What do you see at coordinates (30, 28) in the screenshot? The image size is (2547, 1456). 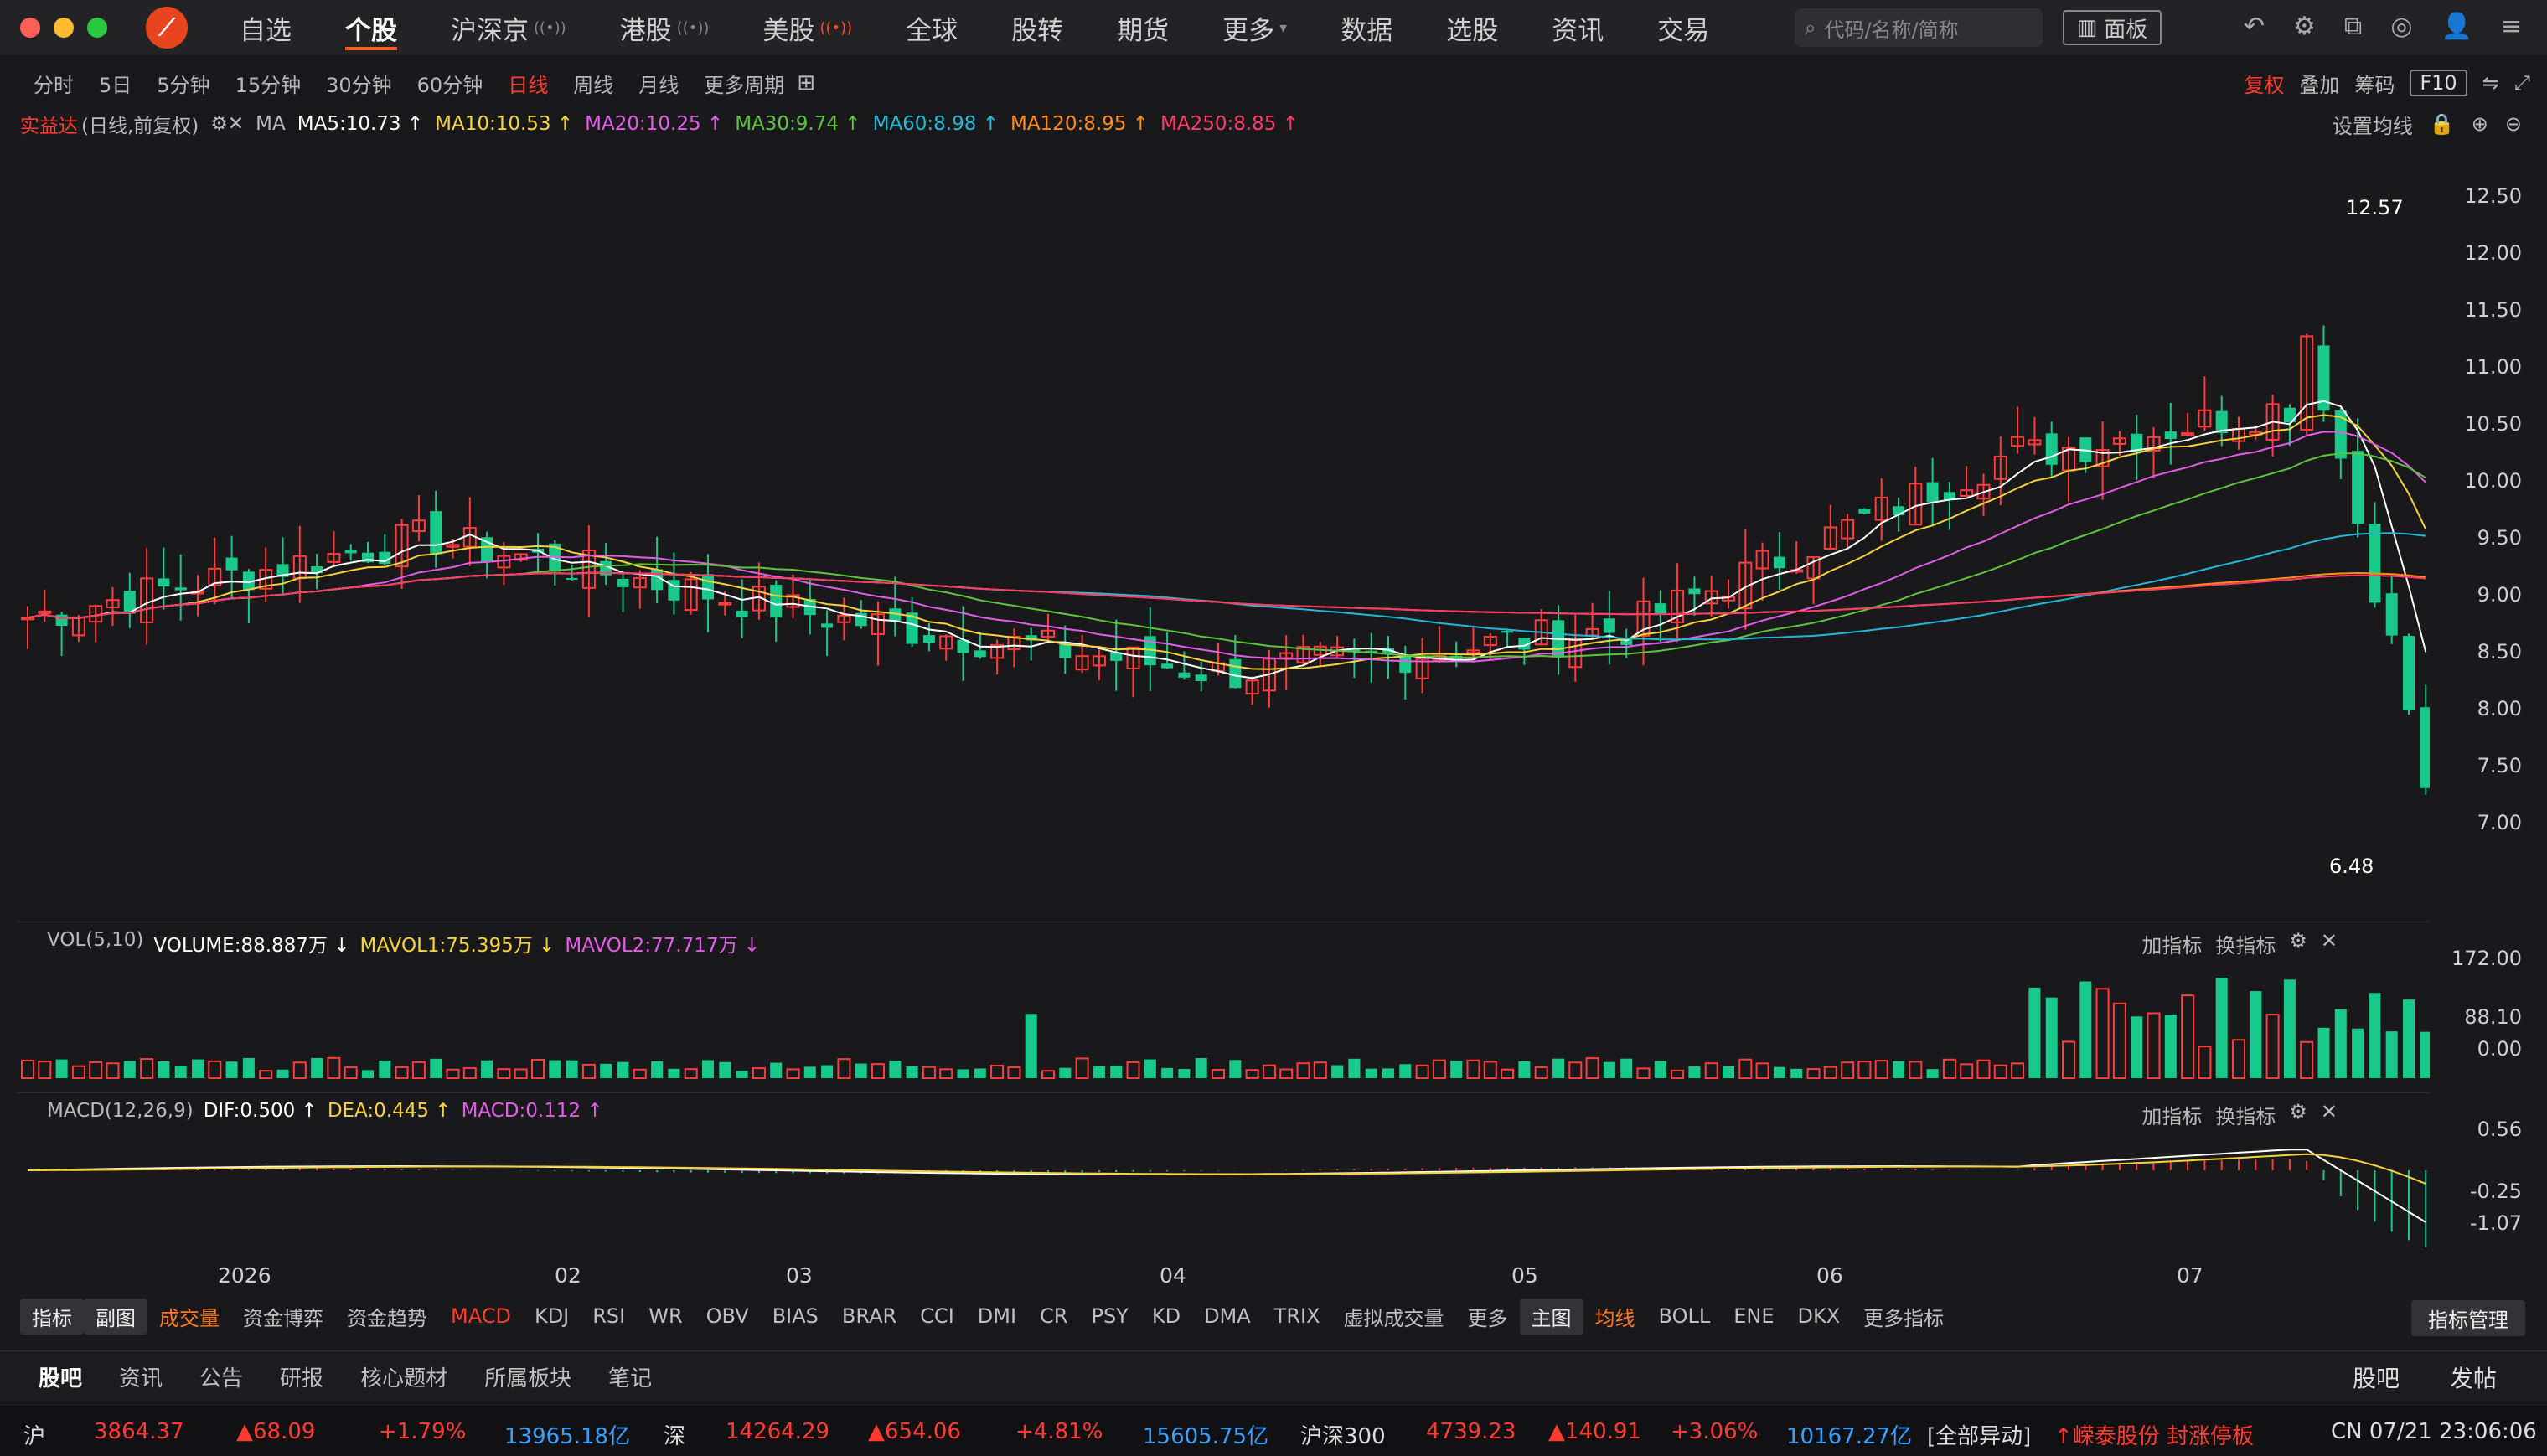 I see `close-window-button` at bounding box center [30, 28].